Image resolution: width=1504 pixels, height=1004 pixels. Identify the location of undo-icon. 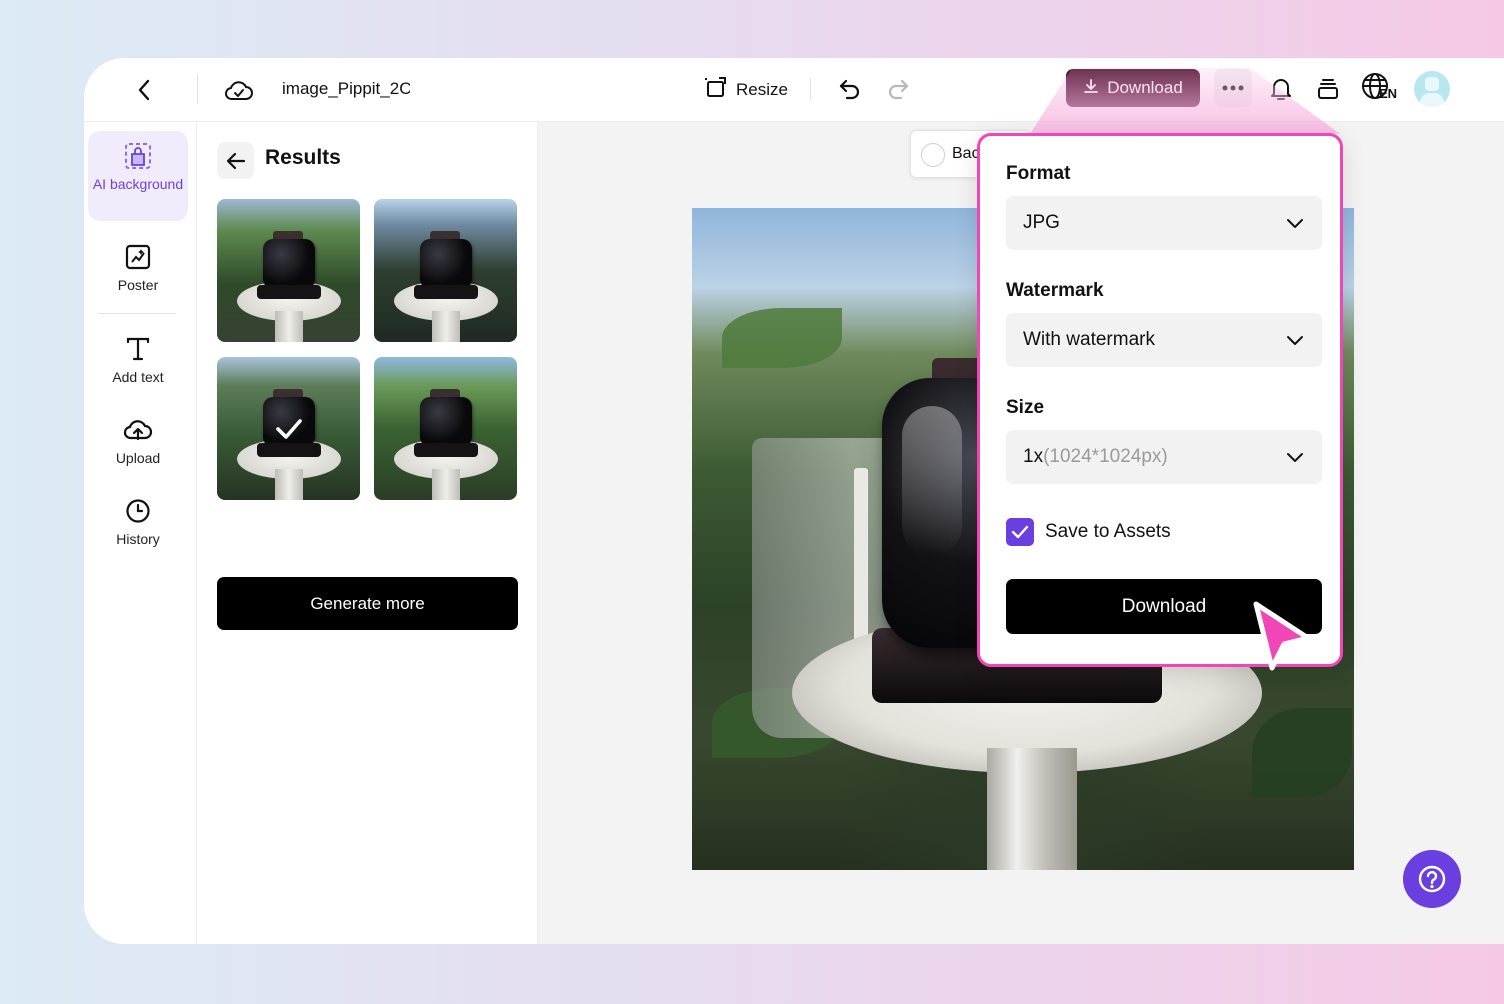
(850, 89).